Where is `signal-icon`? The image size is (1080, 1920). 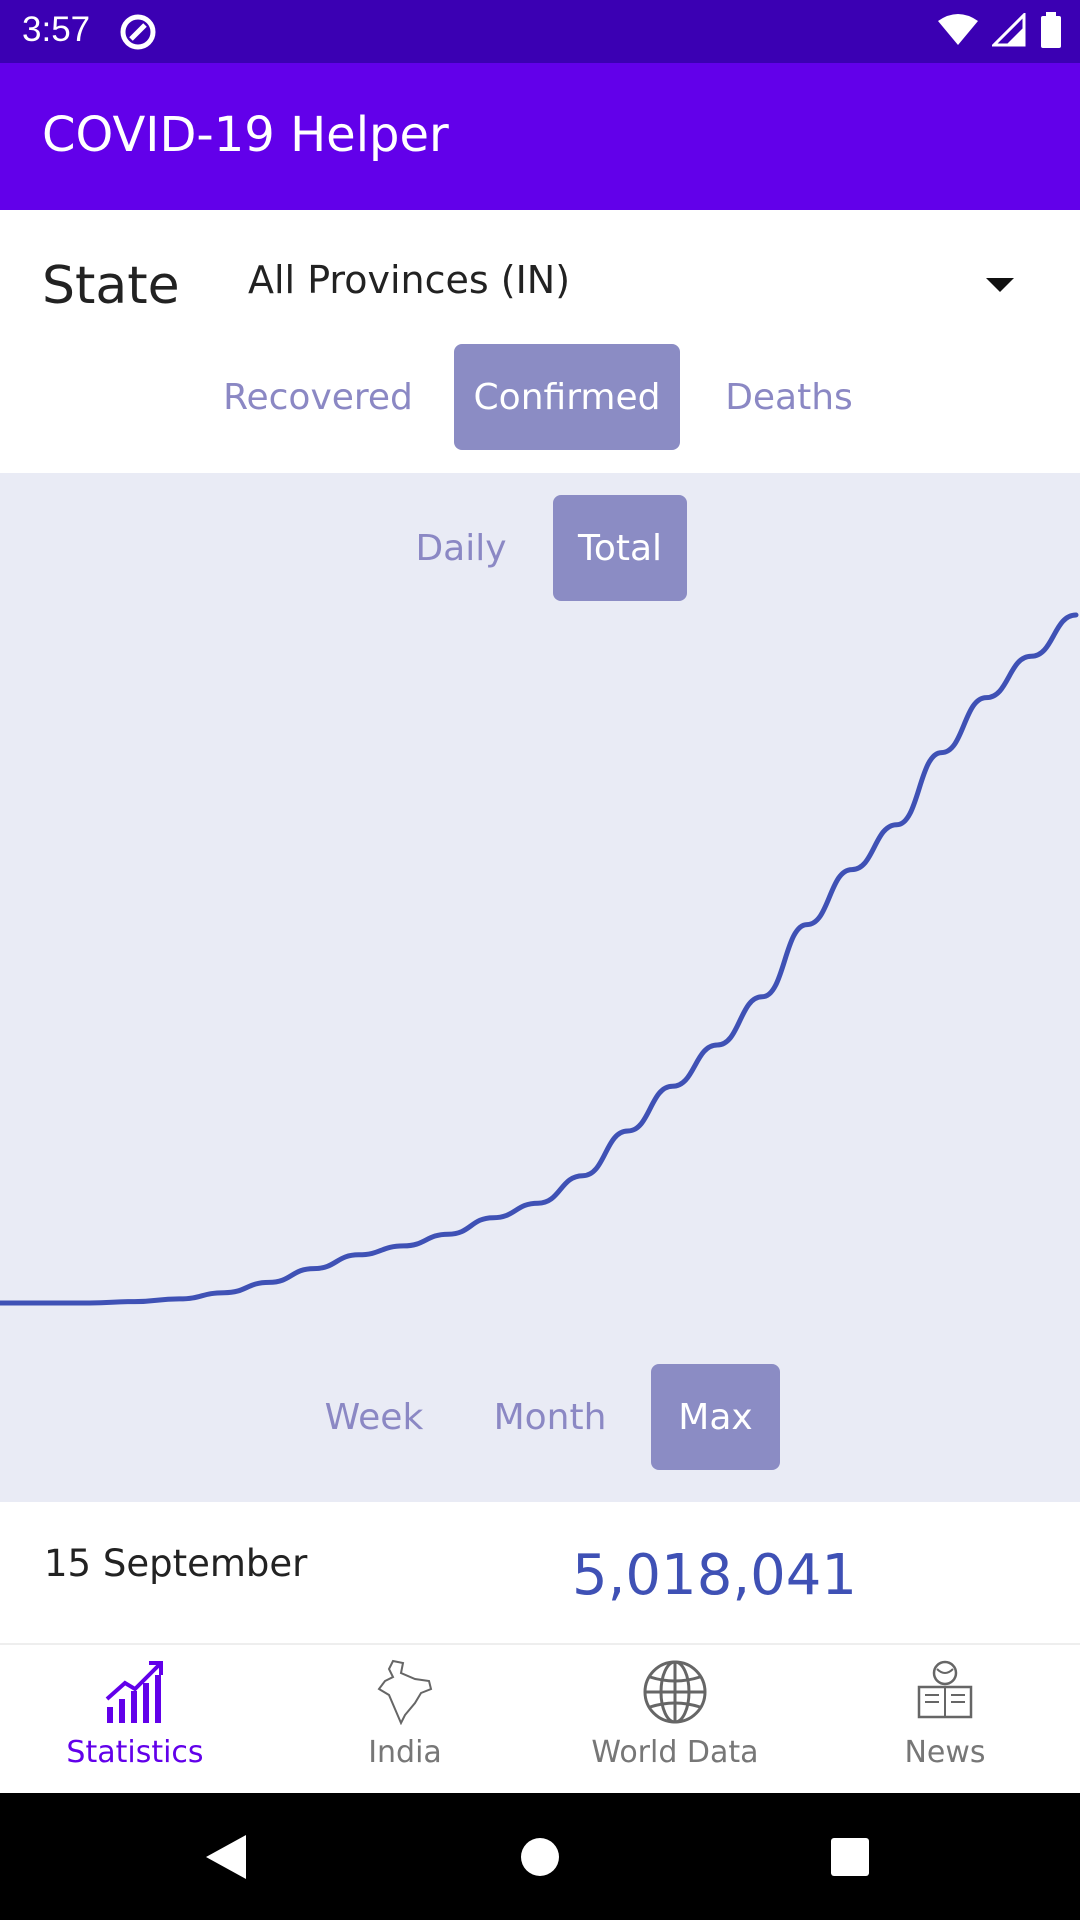 signal-icon is located at coordinates (1009, 30).